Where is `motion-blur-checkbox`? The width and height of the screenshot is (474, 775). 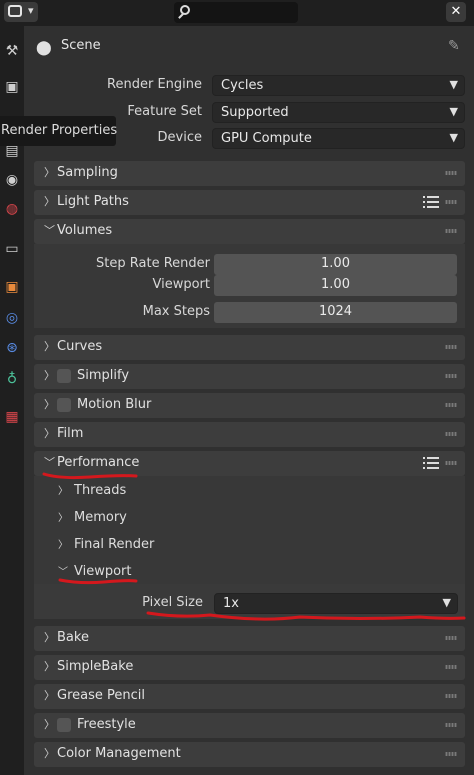
motion-blur-checkbox is located at coordinates (64, 405).